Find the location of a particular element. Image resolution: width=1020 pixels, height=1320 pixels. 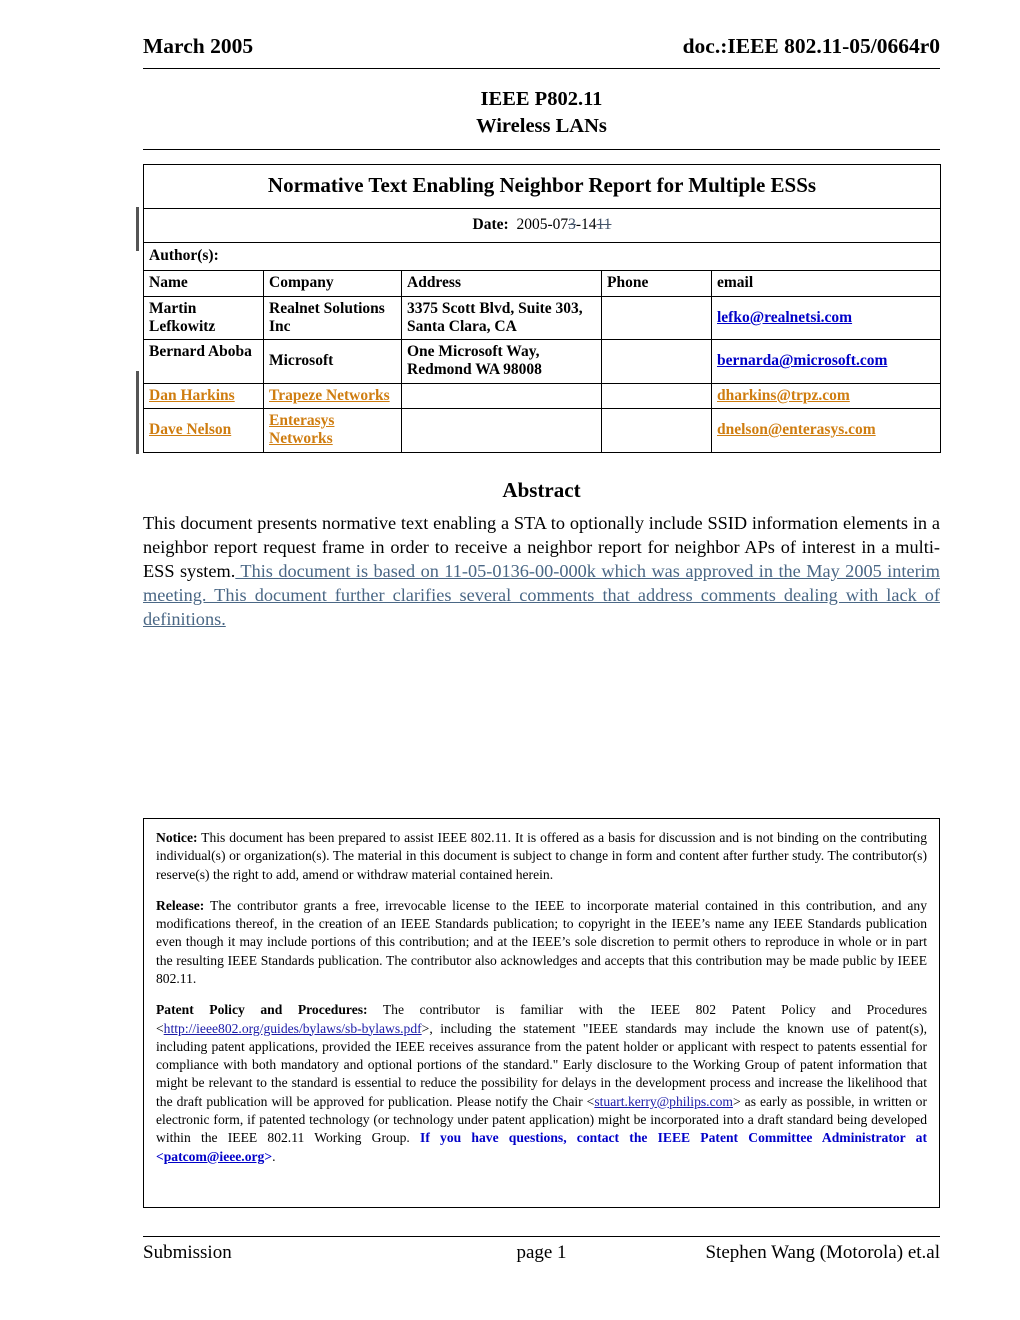

author-name: Dave Nelson is located at coordinates (203, 430).